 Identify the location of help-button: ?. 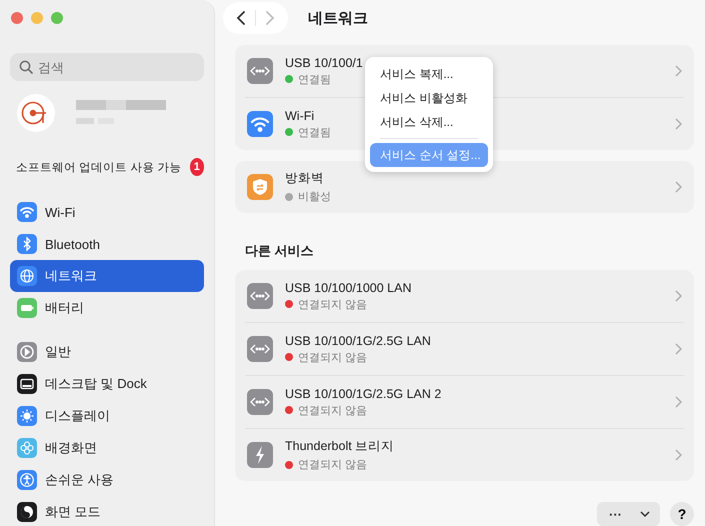
(682, 514).